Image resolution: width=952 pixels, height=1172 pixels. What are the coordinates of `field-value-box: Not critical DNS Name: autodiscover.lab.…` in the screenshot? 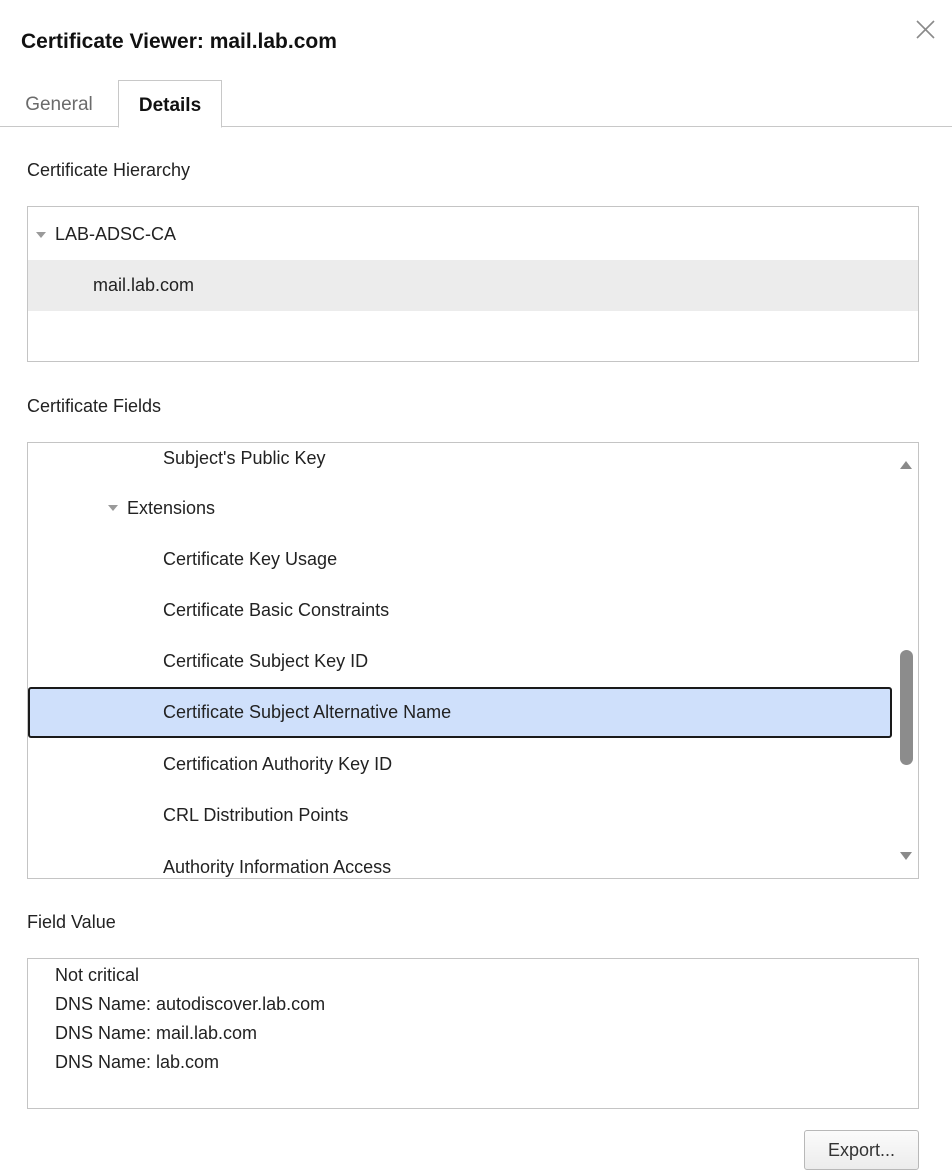 It's located at (473, 1033).